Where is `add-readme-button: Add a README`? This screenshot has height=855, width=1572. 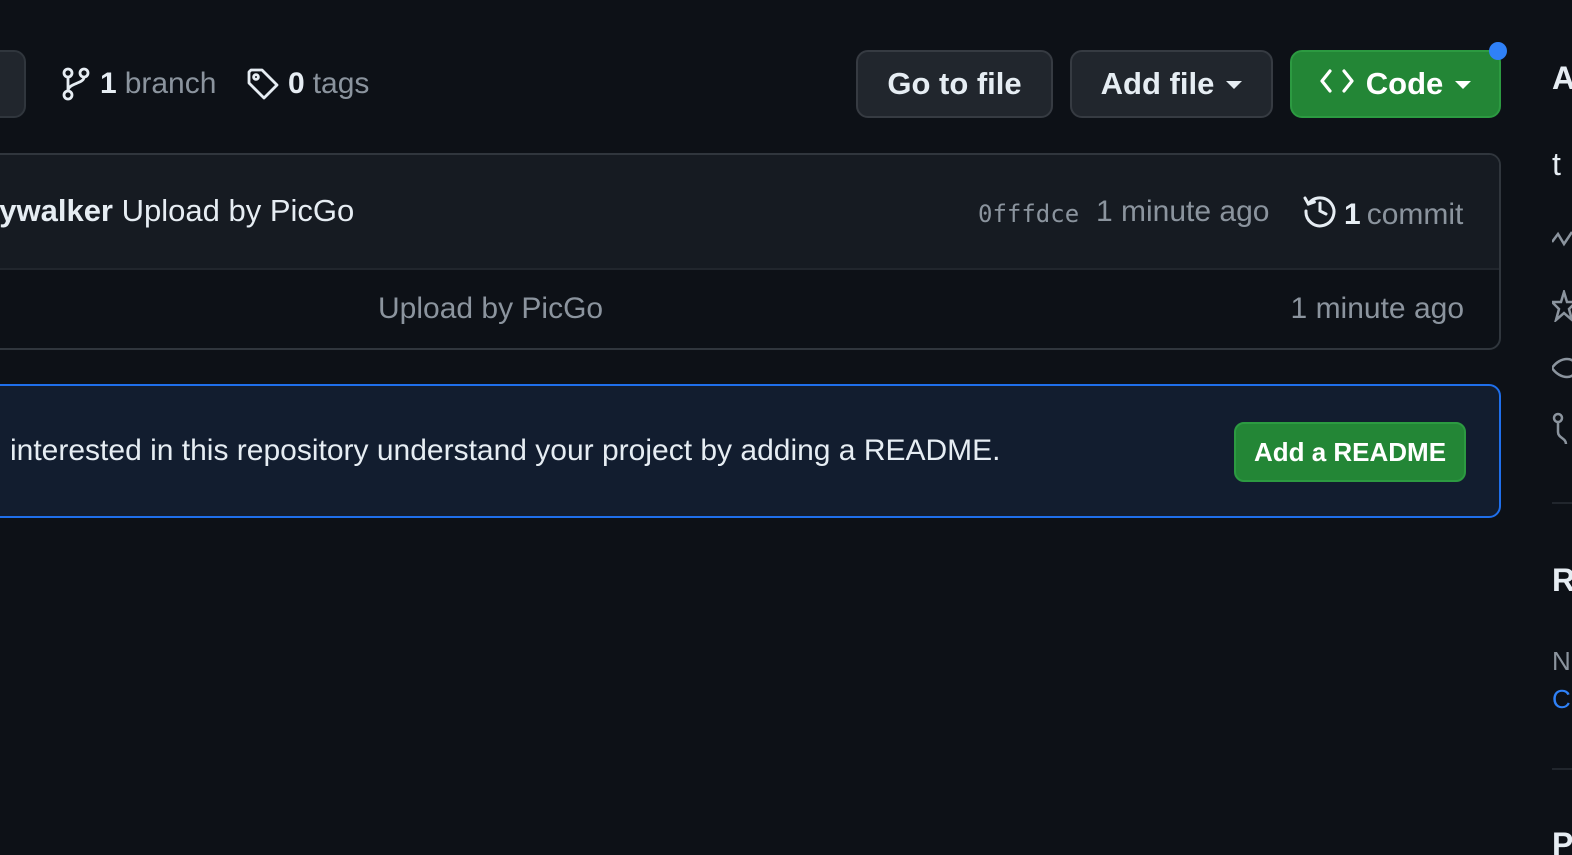 add-readme-button: Add a README is located at coordinates (1350, 452).